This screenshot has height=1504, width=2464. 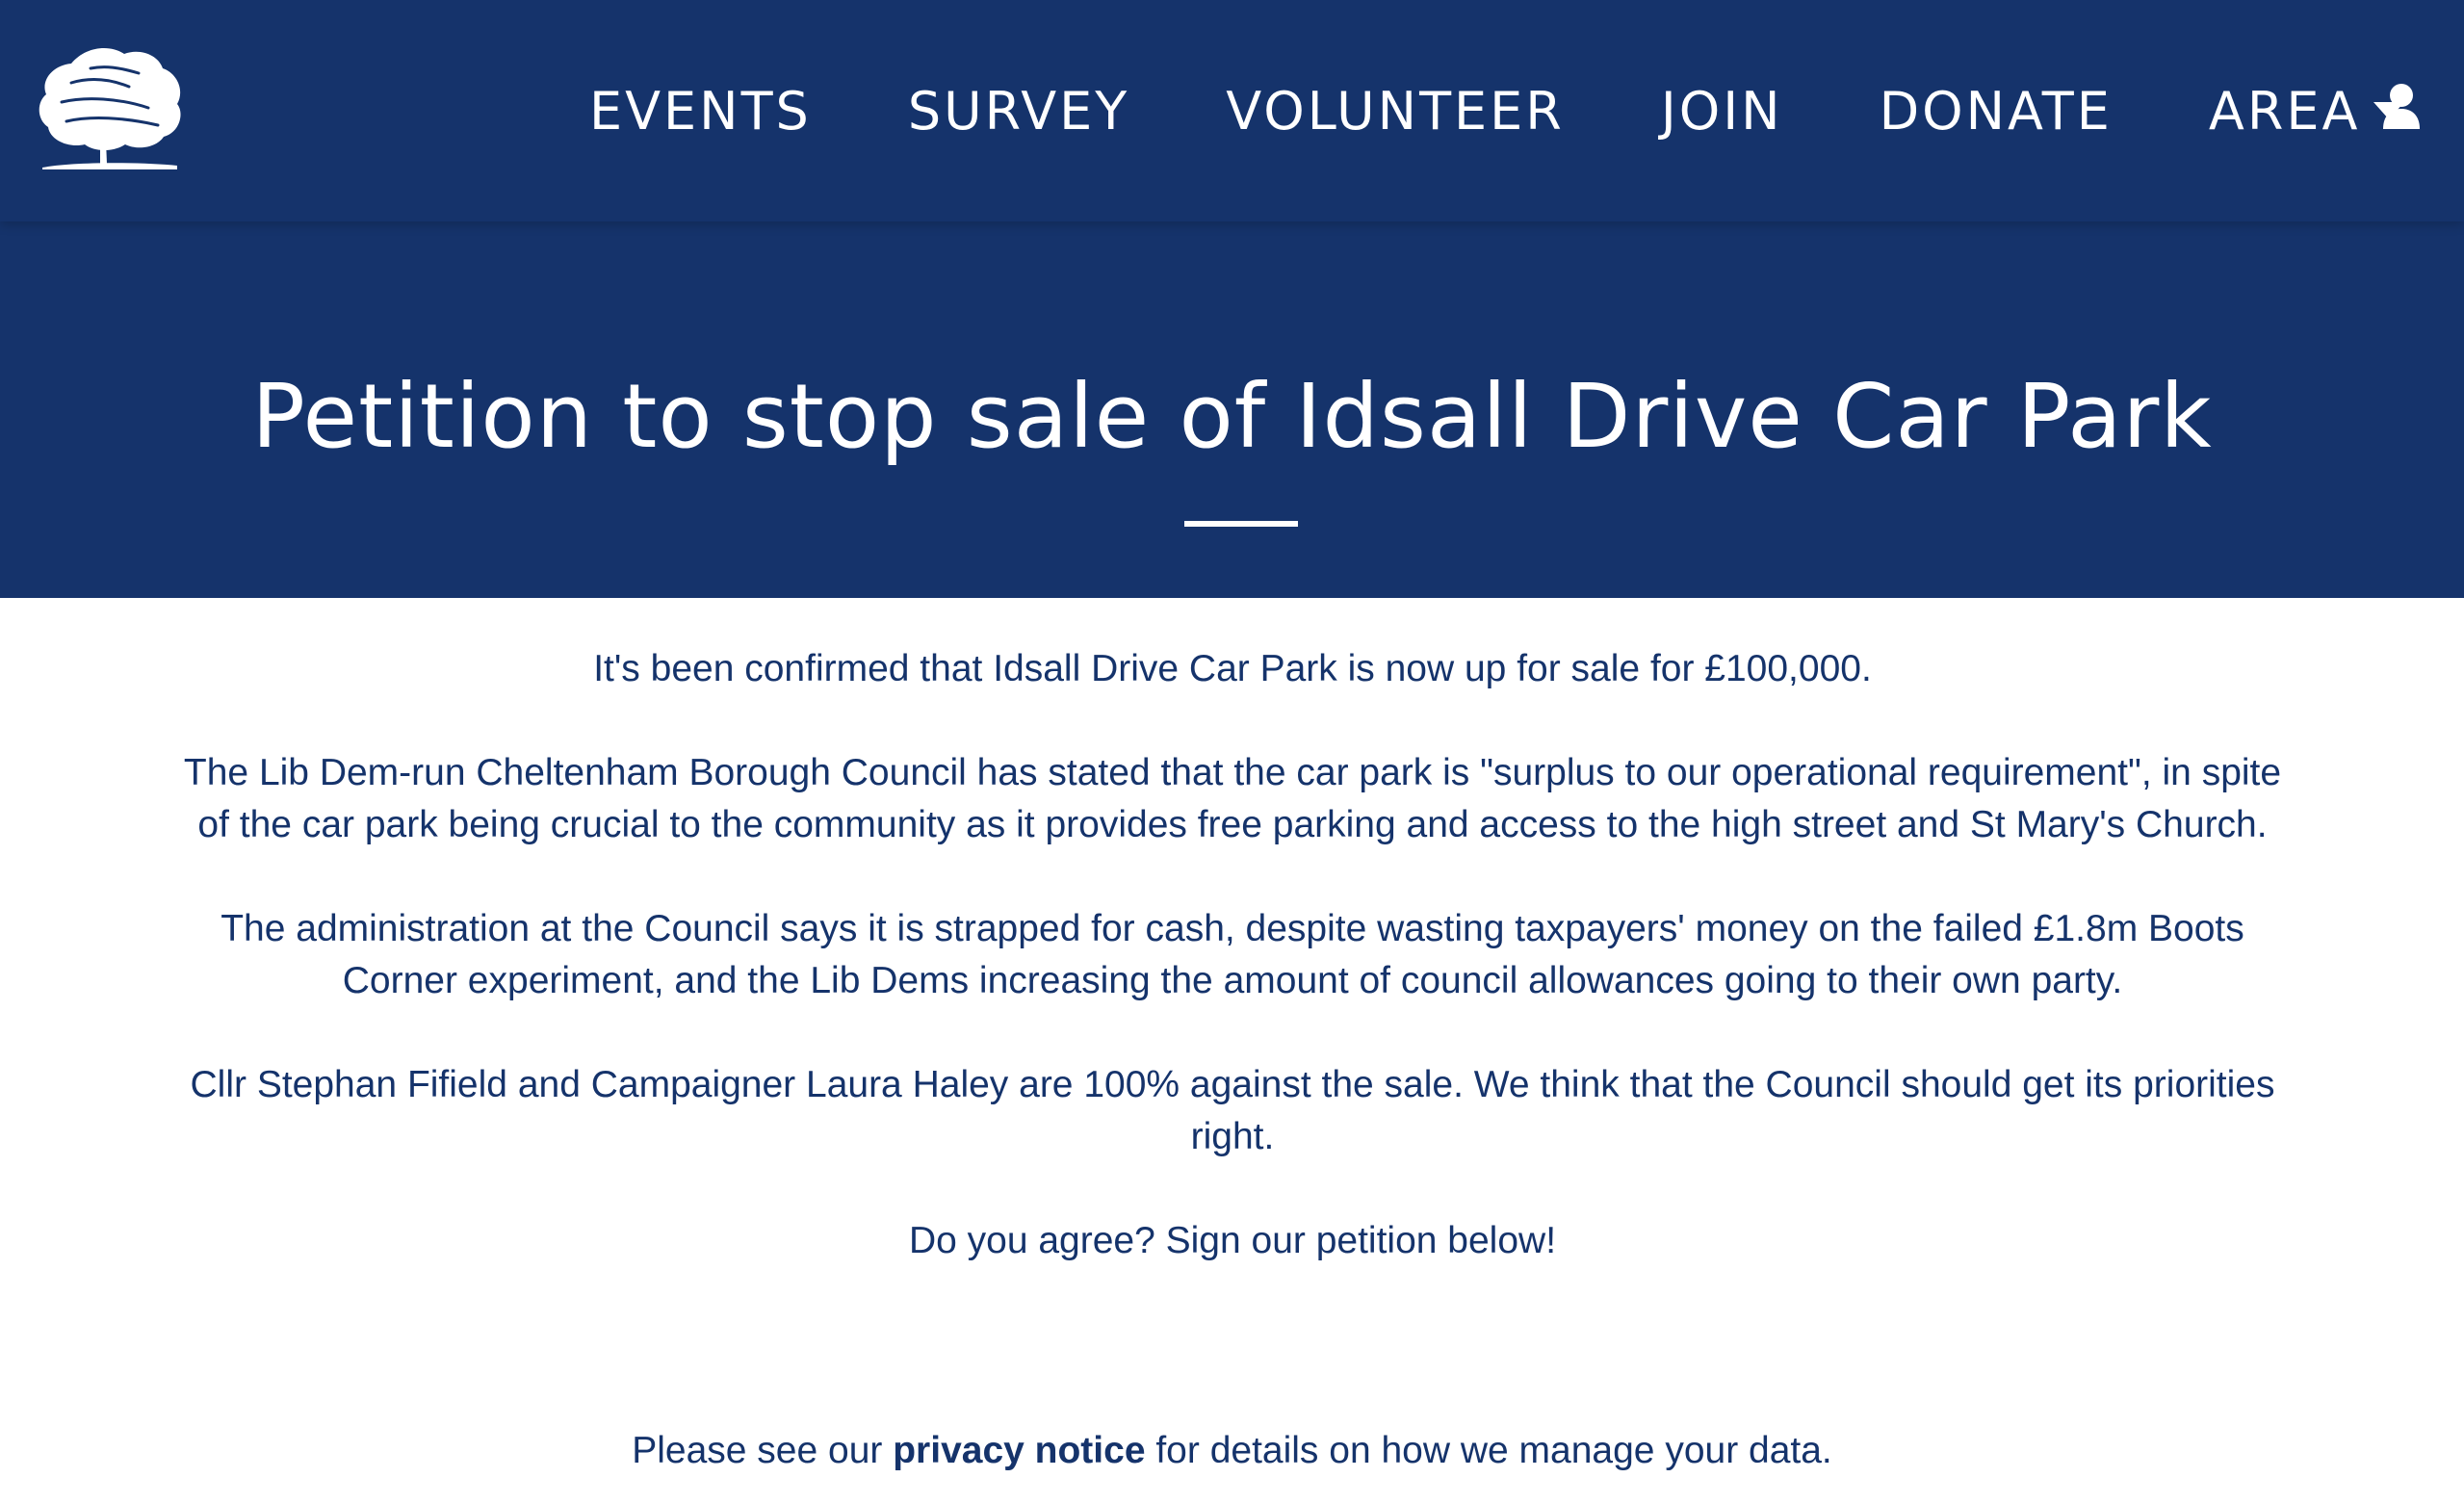 What do you see at coordinates (2401, 107) in the screenshot?
I see `user-icon` at bounding box center [2401, 107].